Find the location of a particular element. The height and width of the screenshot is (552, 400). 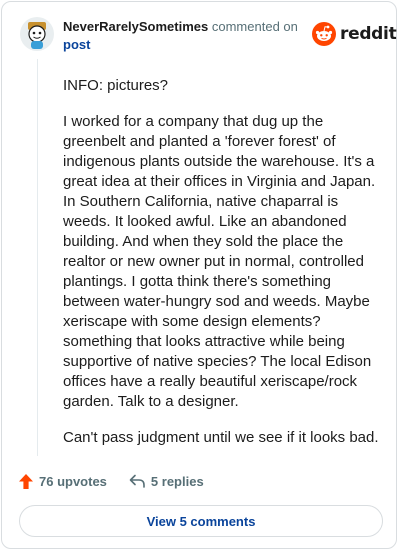

replies-count: 5 replies is located at coordinates (177, 481).